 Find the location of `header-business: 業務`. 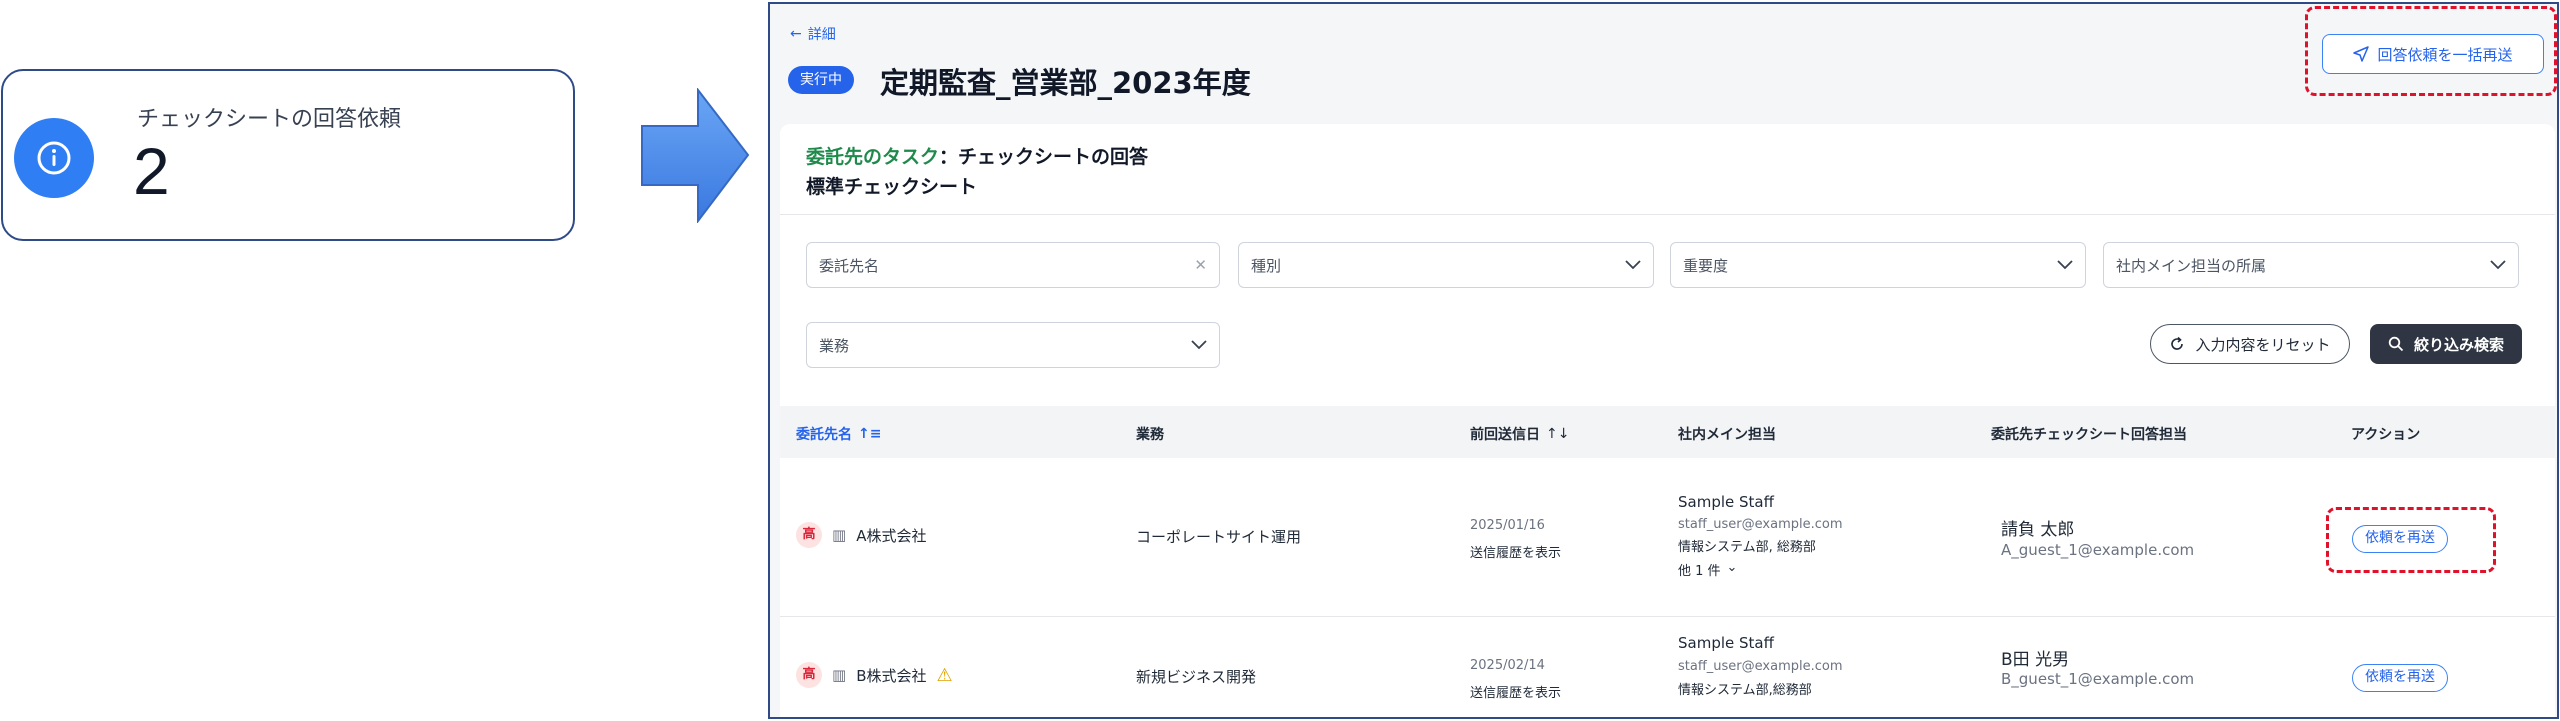

header-business: 業務 is located at coordinates (1150, 435).